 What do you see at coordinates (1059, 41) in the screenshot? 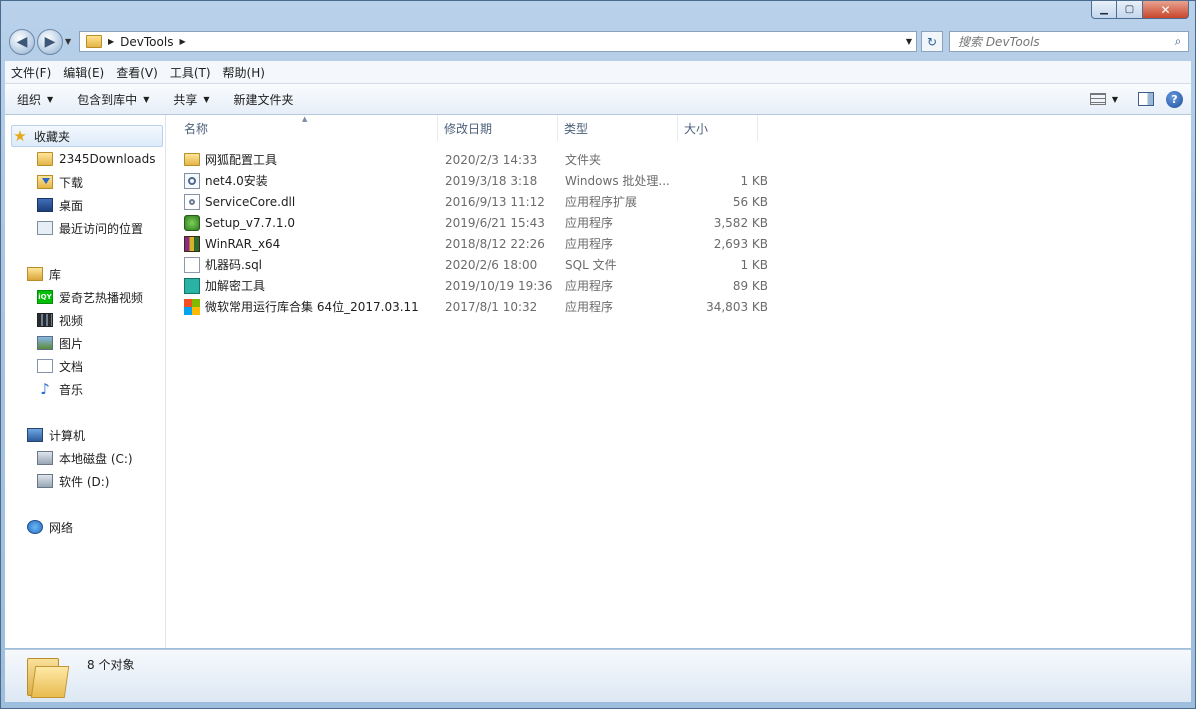
I see `search-input` at bounding box center [1059, 41].